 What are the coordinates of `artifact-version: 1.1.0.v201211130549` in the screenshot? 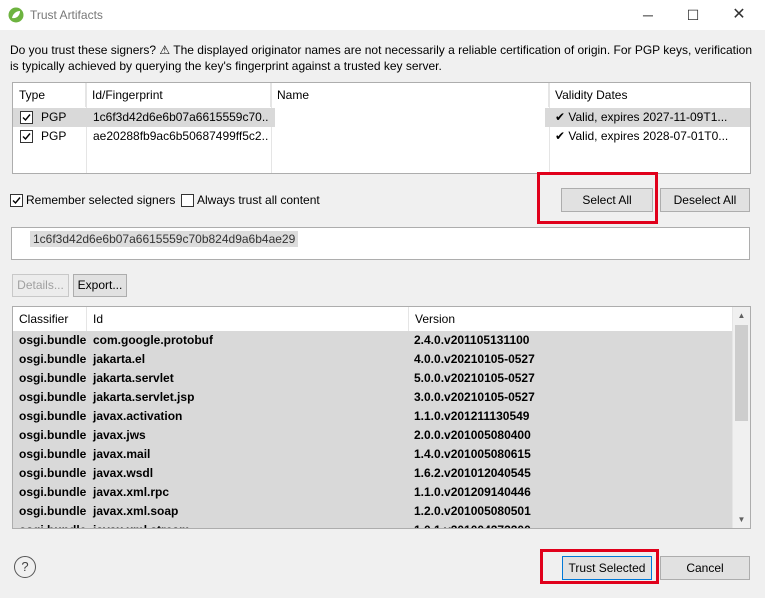 It's located at (472, 416).